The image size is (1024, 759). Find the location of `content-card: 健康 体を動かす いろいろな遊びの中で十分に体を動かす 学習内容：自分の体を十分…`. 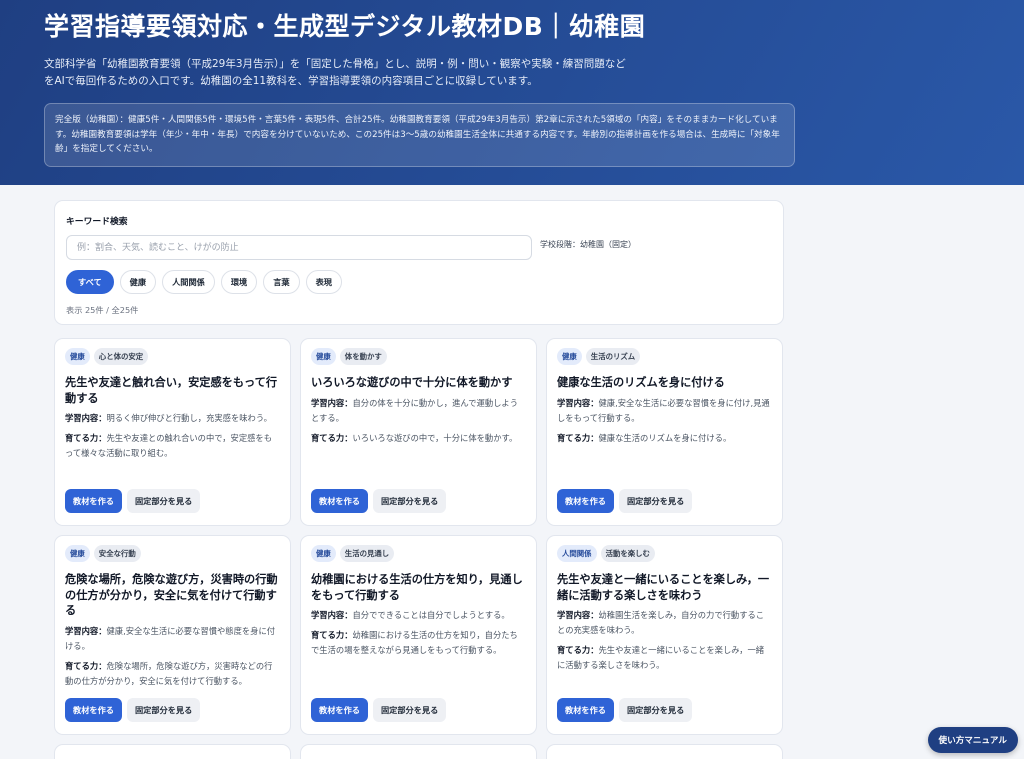

content-card: 健康 体を動かす いろいろな遊びの中で十分に体を動かす 学習内容：自分の体を十分… is located at coordinates (418, 432).